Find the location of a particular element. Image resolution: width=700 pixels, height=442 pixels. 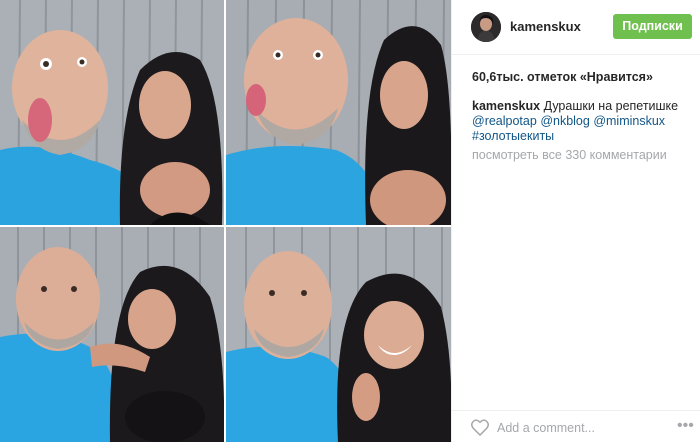

likes-count: 60,6тыс. отметок «Нравится» is located at coordinates (562, 77).